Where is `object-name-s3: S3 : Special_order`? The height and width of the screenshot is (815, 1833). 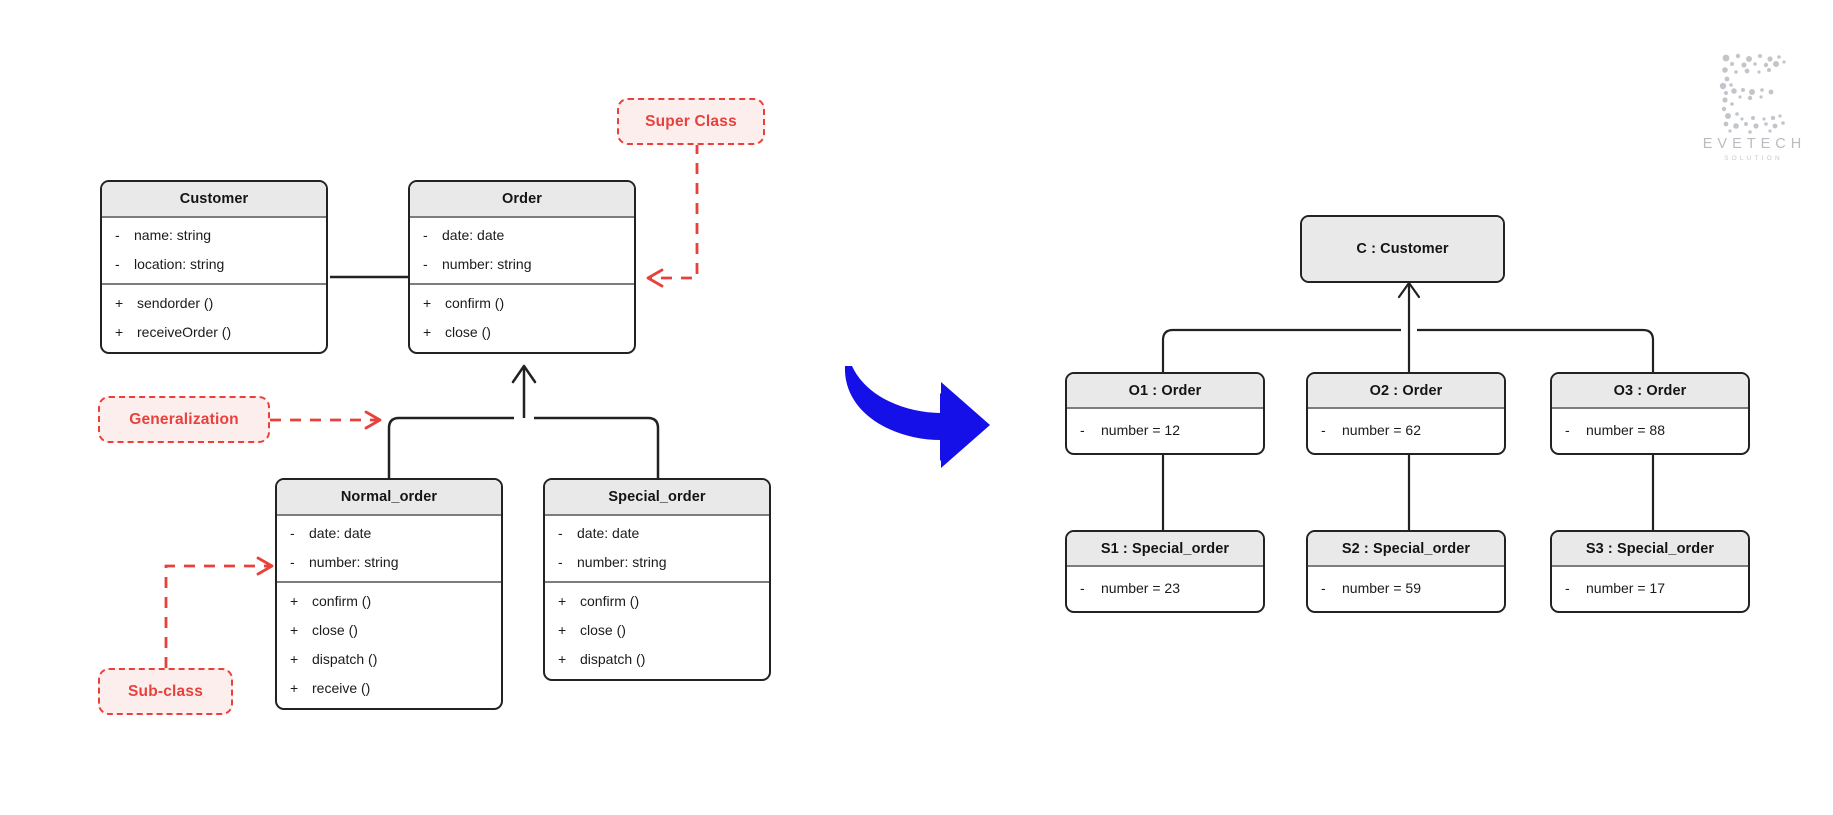
object-name-s3: S3 : Special_order is located at coordinates (1650, 549).